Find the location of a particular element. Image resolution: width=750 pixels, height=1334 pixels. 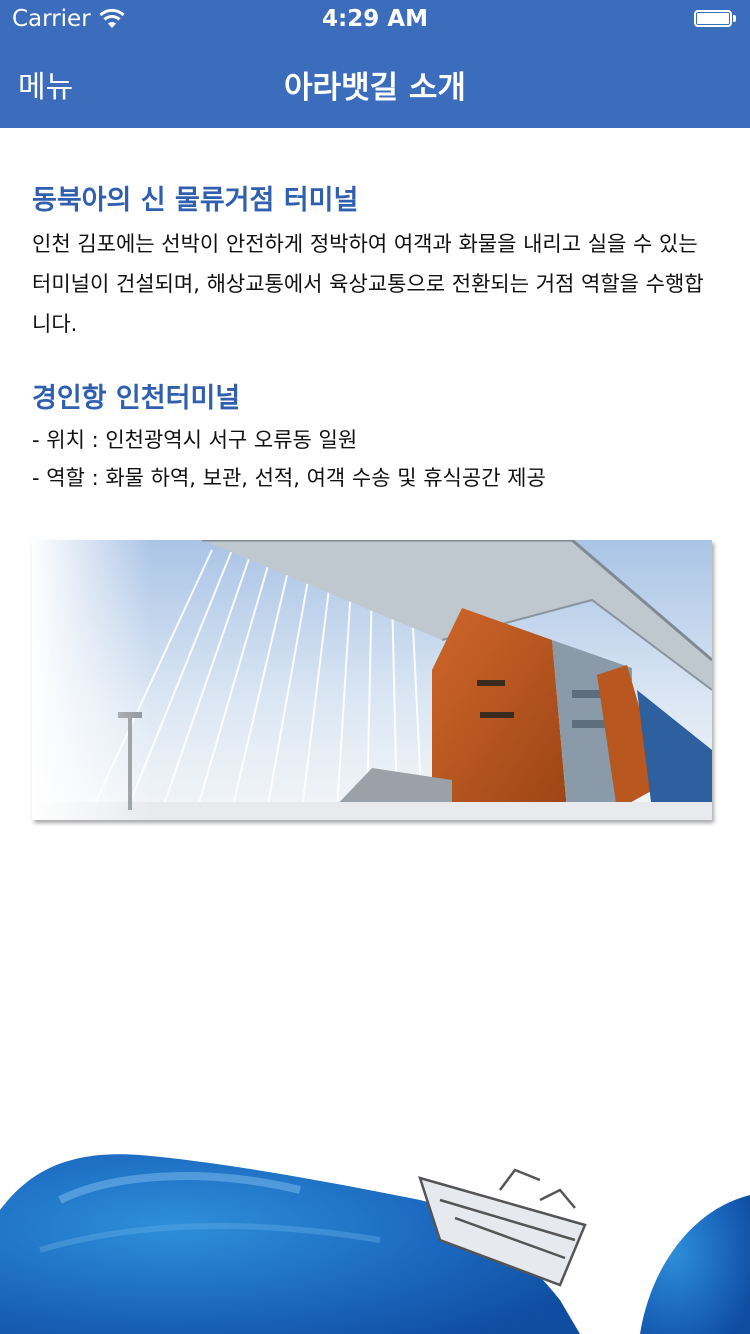

navigation-bar: 메뉴 아라뱃길 소개 is located at coordinates (375, 84).